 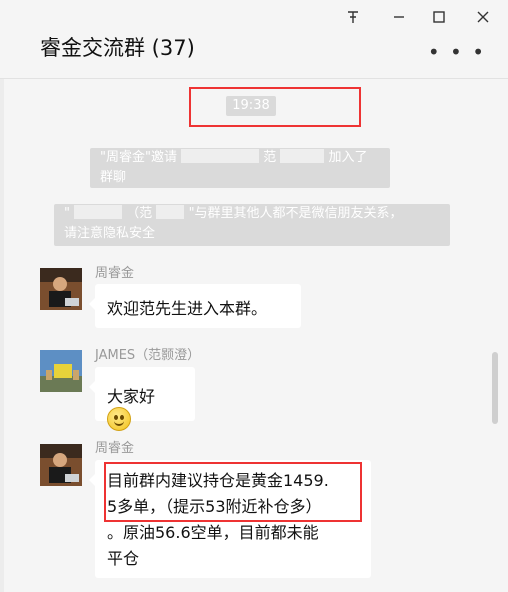 What do you see at coordinates (254, 39) in the screenshot?
I see `chat-header: 睿金交流群 (37) • • •` at bounding box center [254, 39].